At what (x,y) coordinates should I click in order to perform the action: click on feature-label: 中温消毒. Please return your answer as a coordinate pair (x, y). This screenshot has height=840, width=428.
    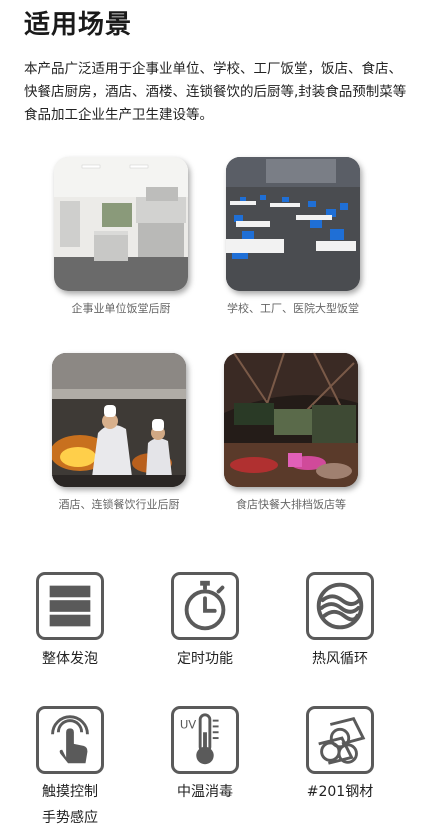
    Looking at the image, I should click on (205, 792).